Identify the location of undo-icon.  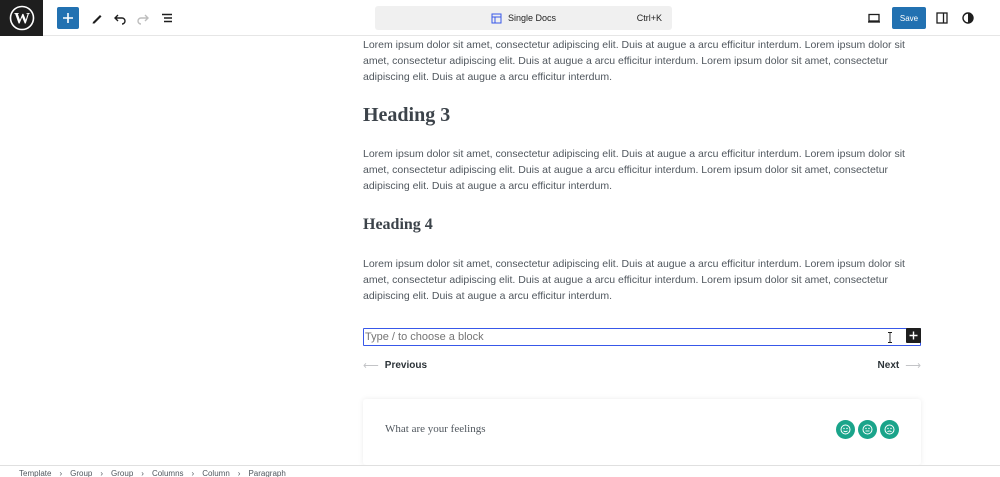
(120, 19).